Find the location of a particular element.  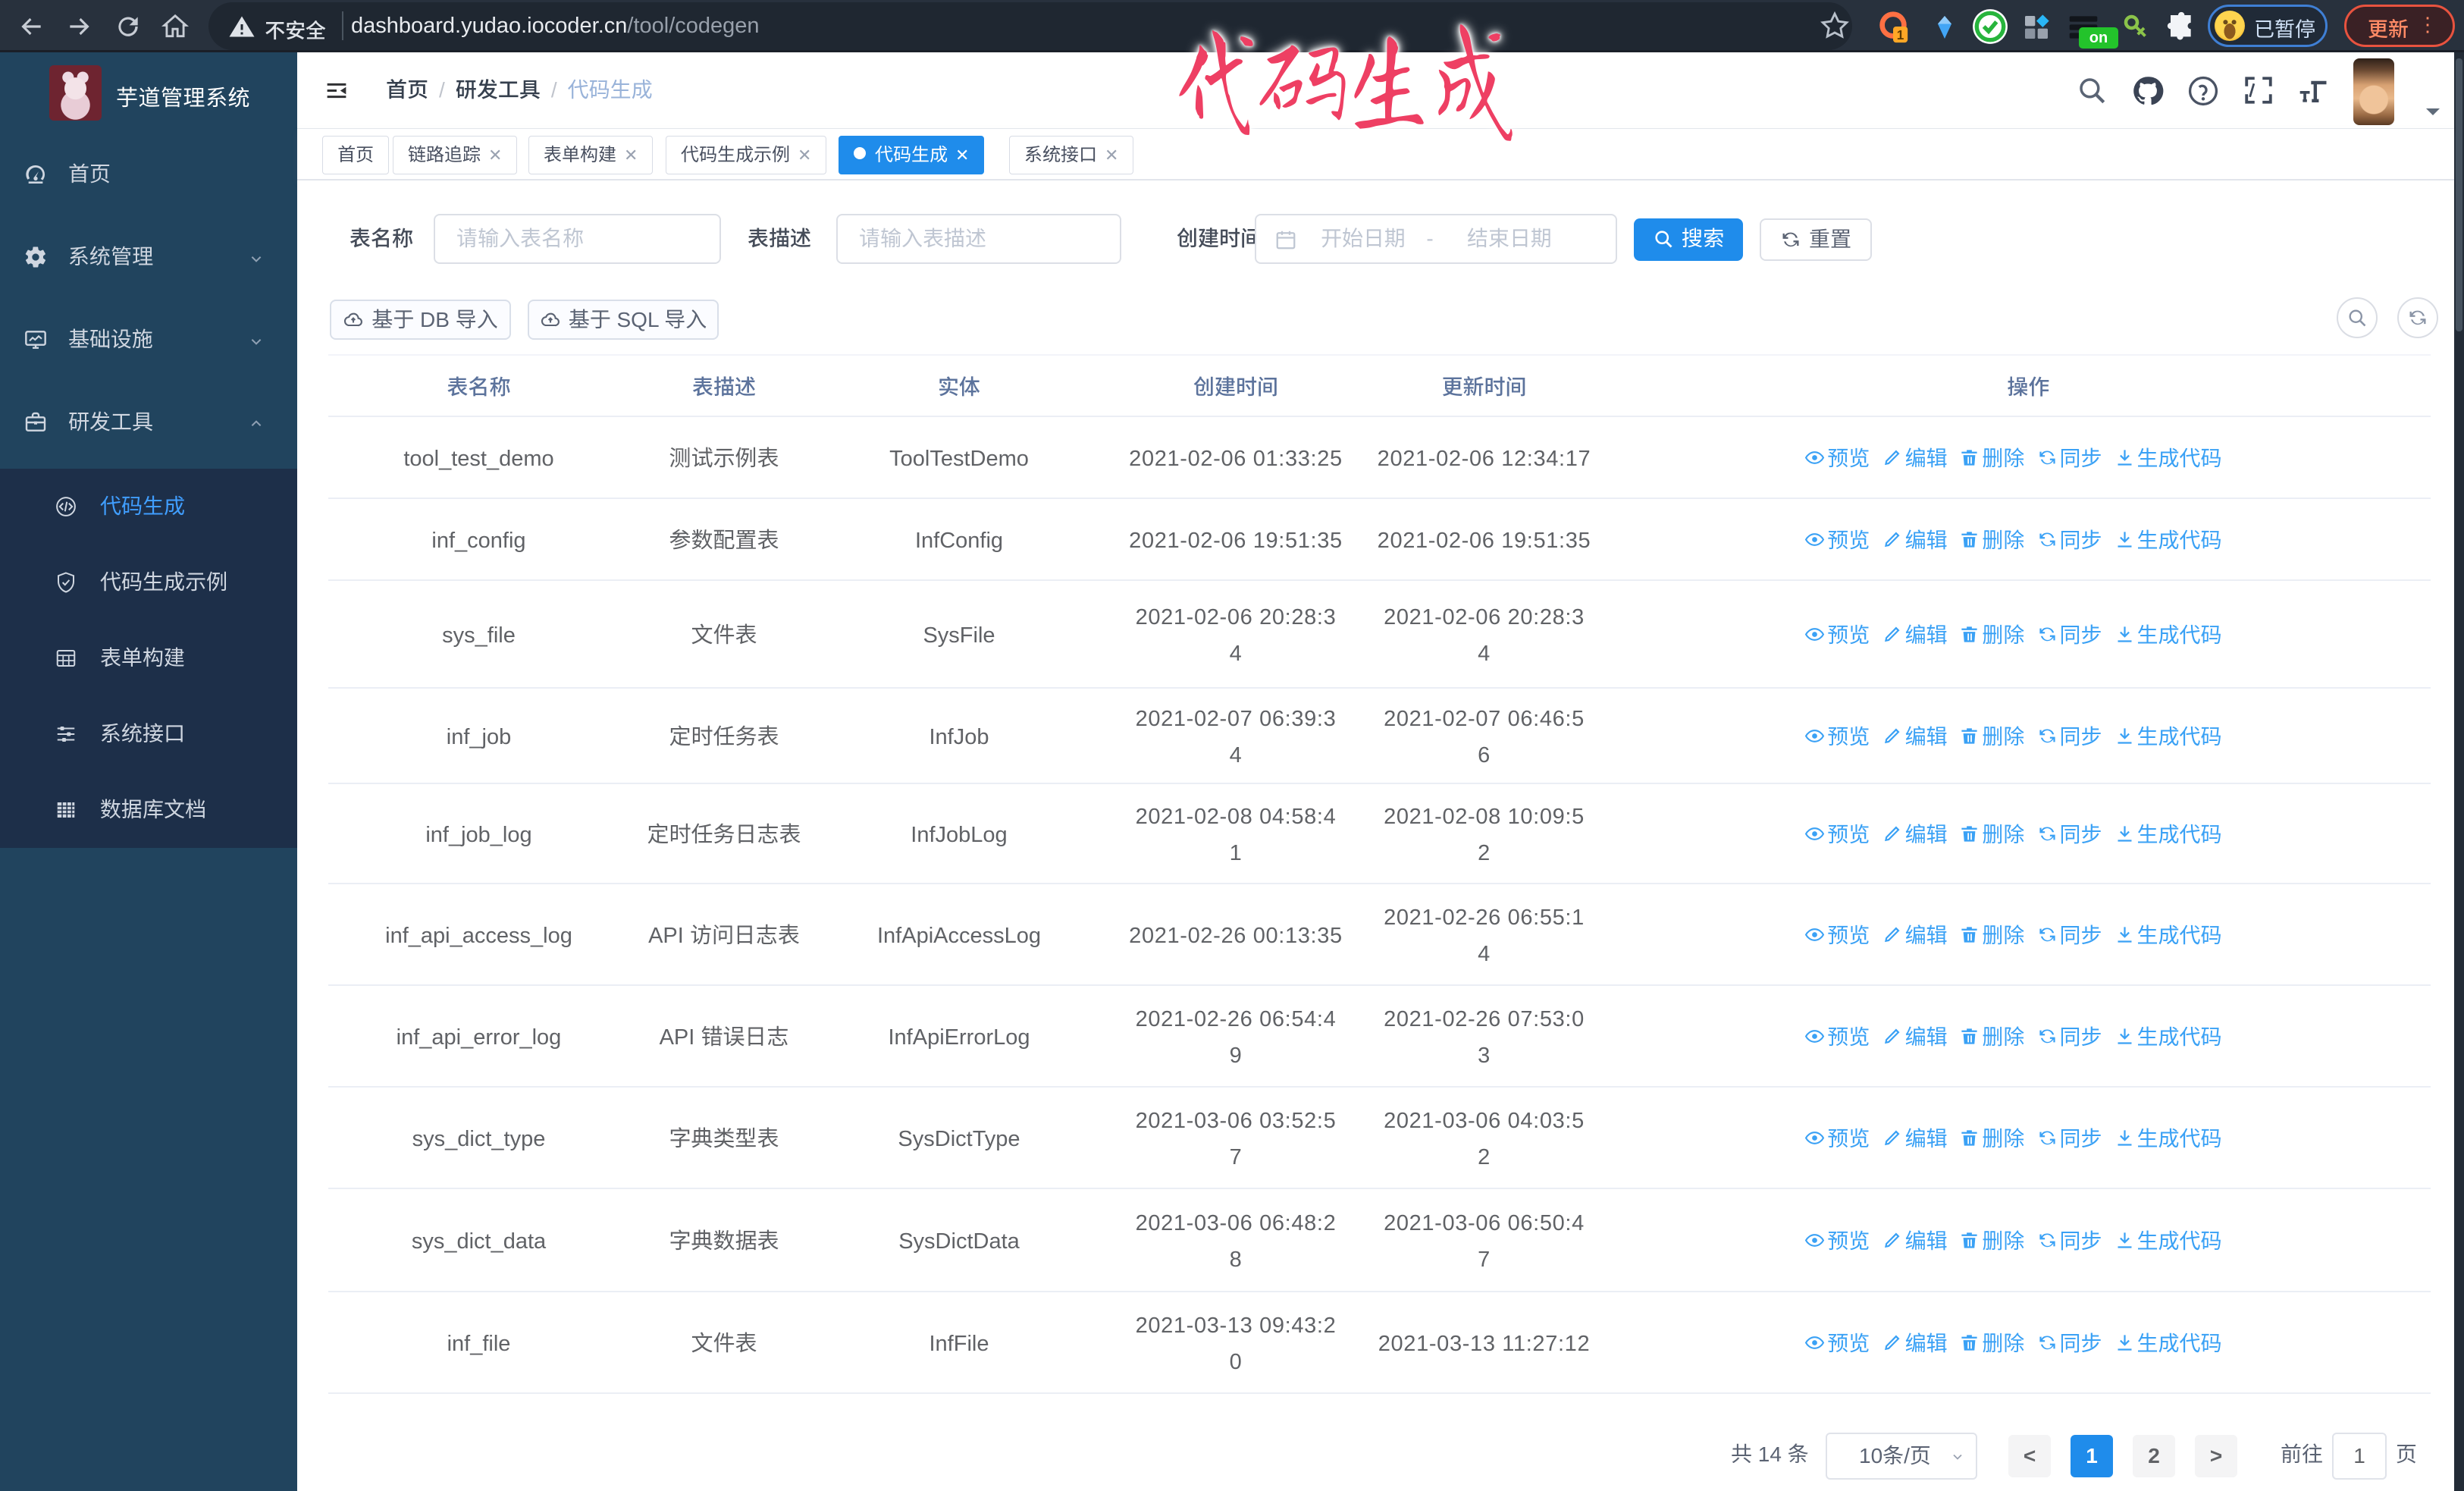

svg-text: 1 is located at coordinates (1900, 34).